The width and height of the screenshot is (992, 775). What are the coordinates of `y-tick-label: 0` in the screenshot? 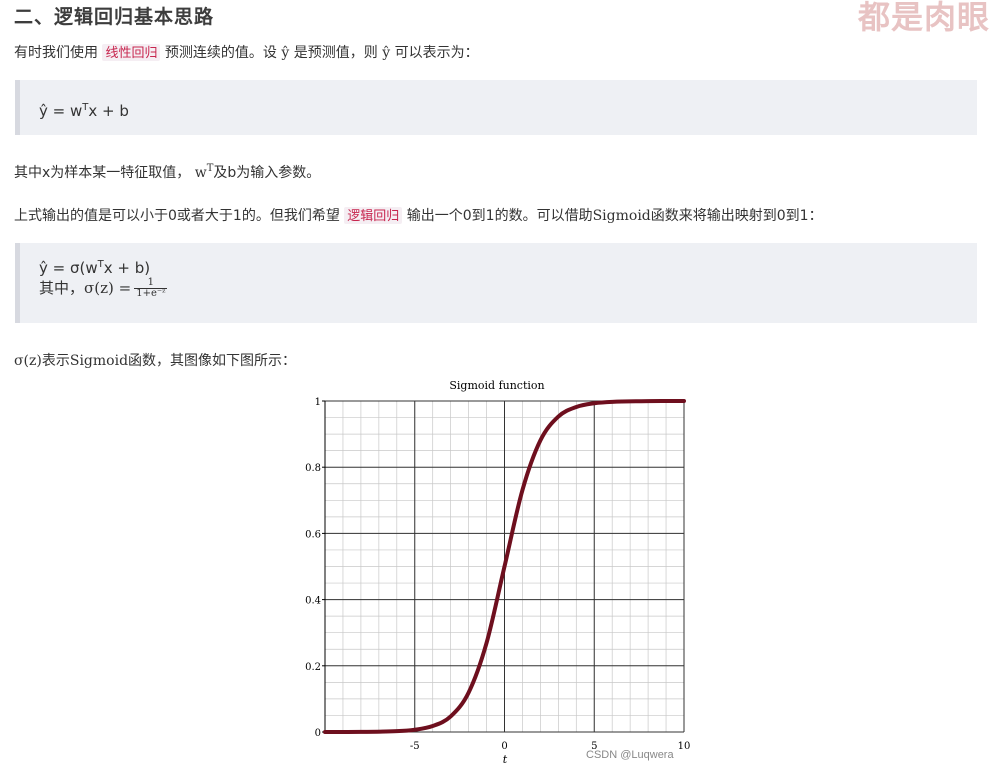 It's located at (318, 733).